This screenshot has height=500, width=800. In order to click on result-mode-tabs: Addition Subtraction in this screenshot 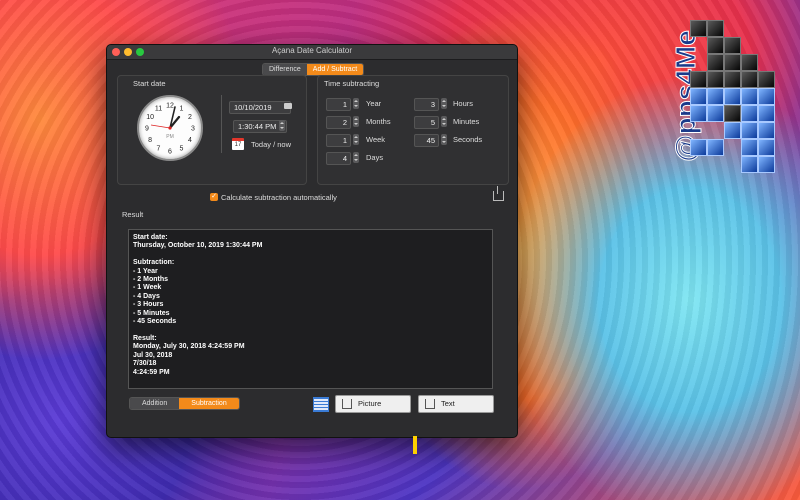, I will do `click(184, 403)`.